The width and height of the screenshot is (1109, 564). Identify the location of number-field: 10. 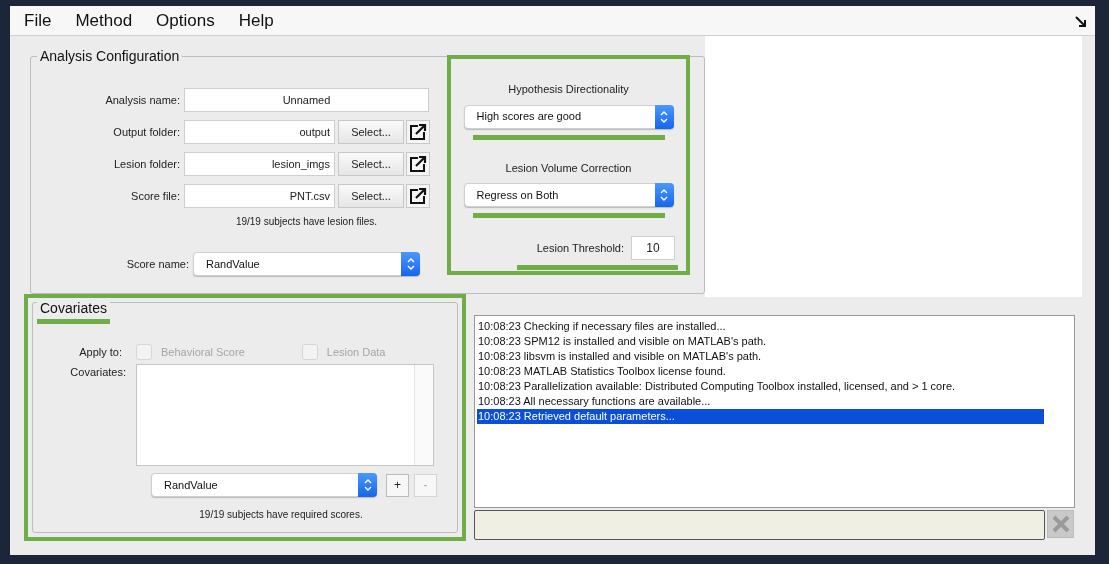
(653, 248).